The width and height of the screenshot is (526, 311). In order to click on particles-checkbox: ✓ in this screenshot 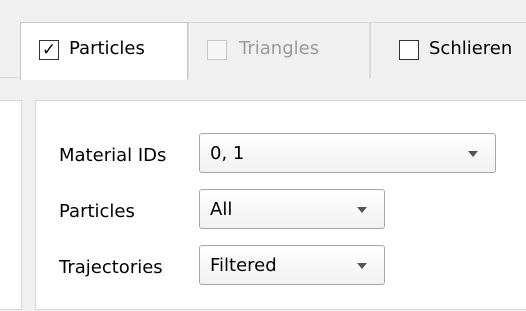, I will do `click(49, 50)`.